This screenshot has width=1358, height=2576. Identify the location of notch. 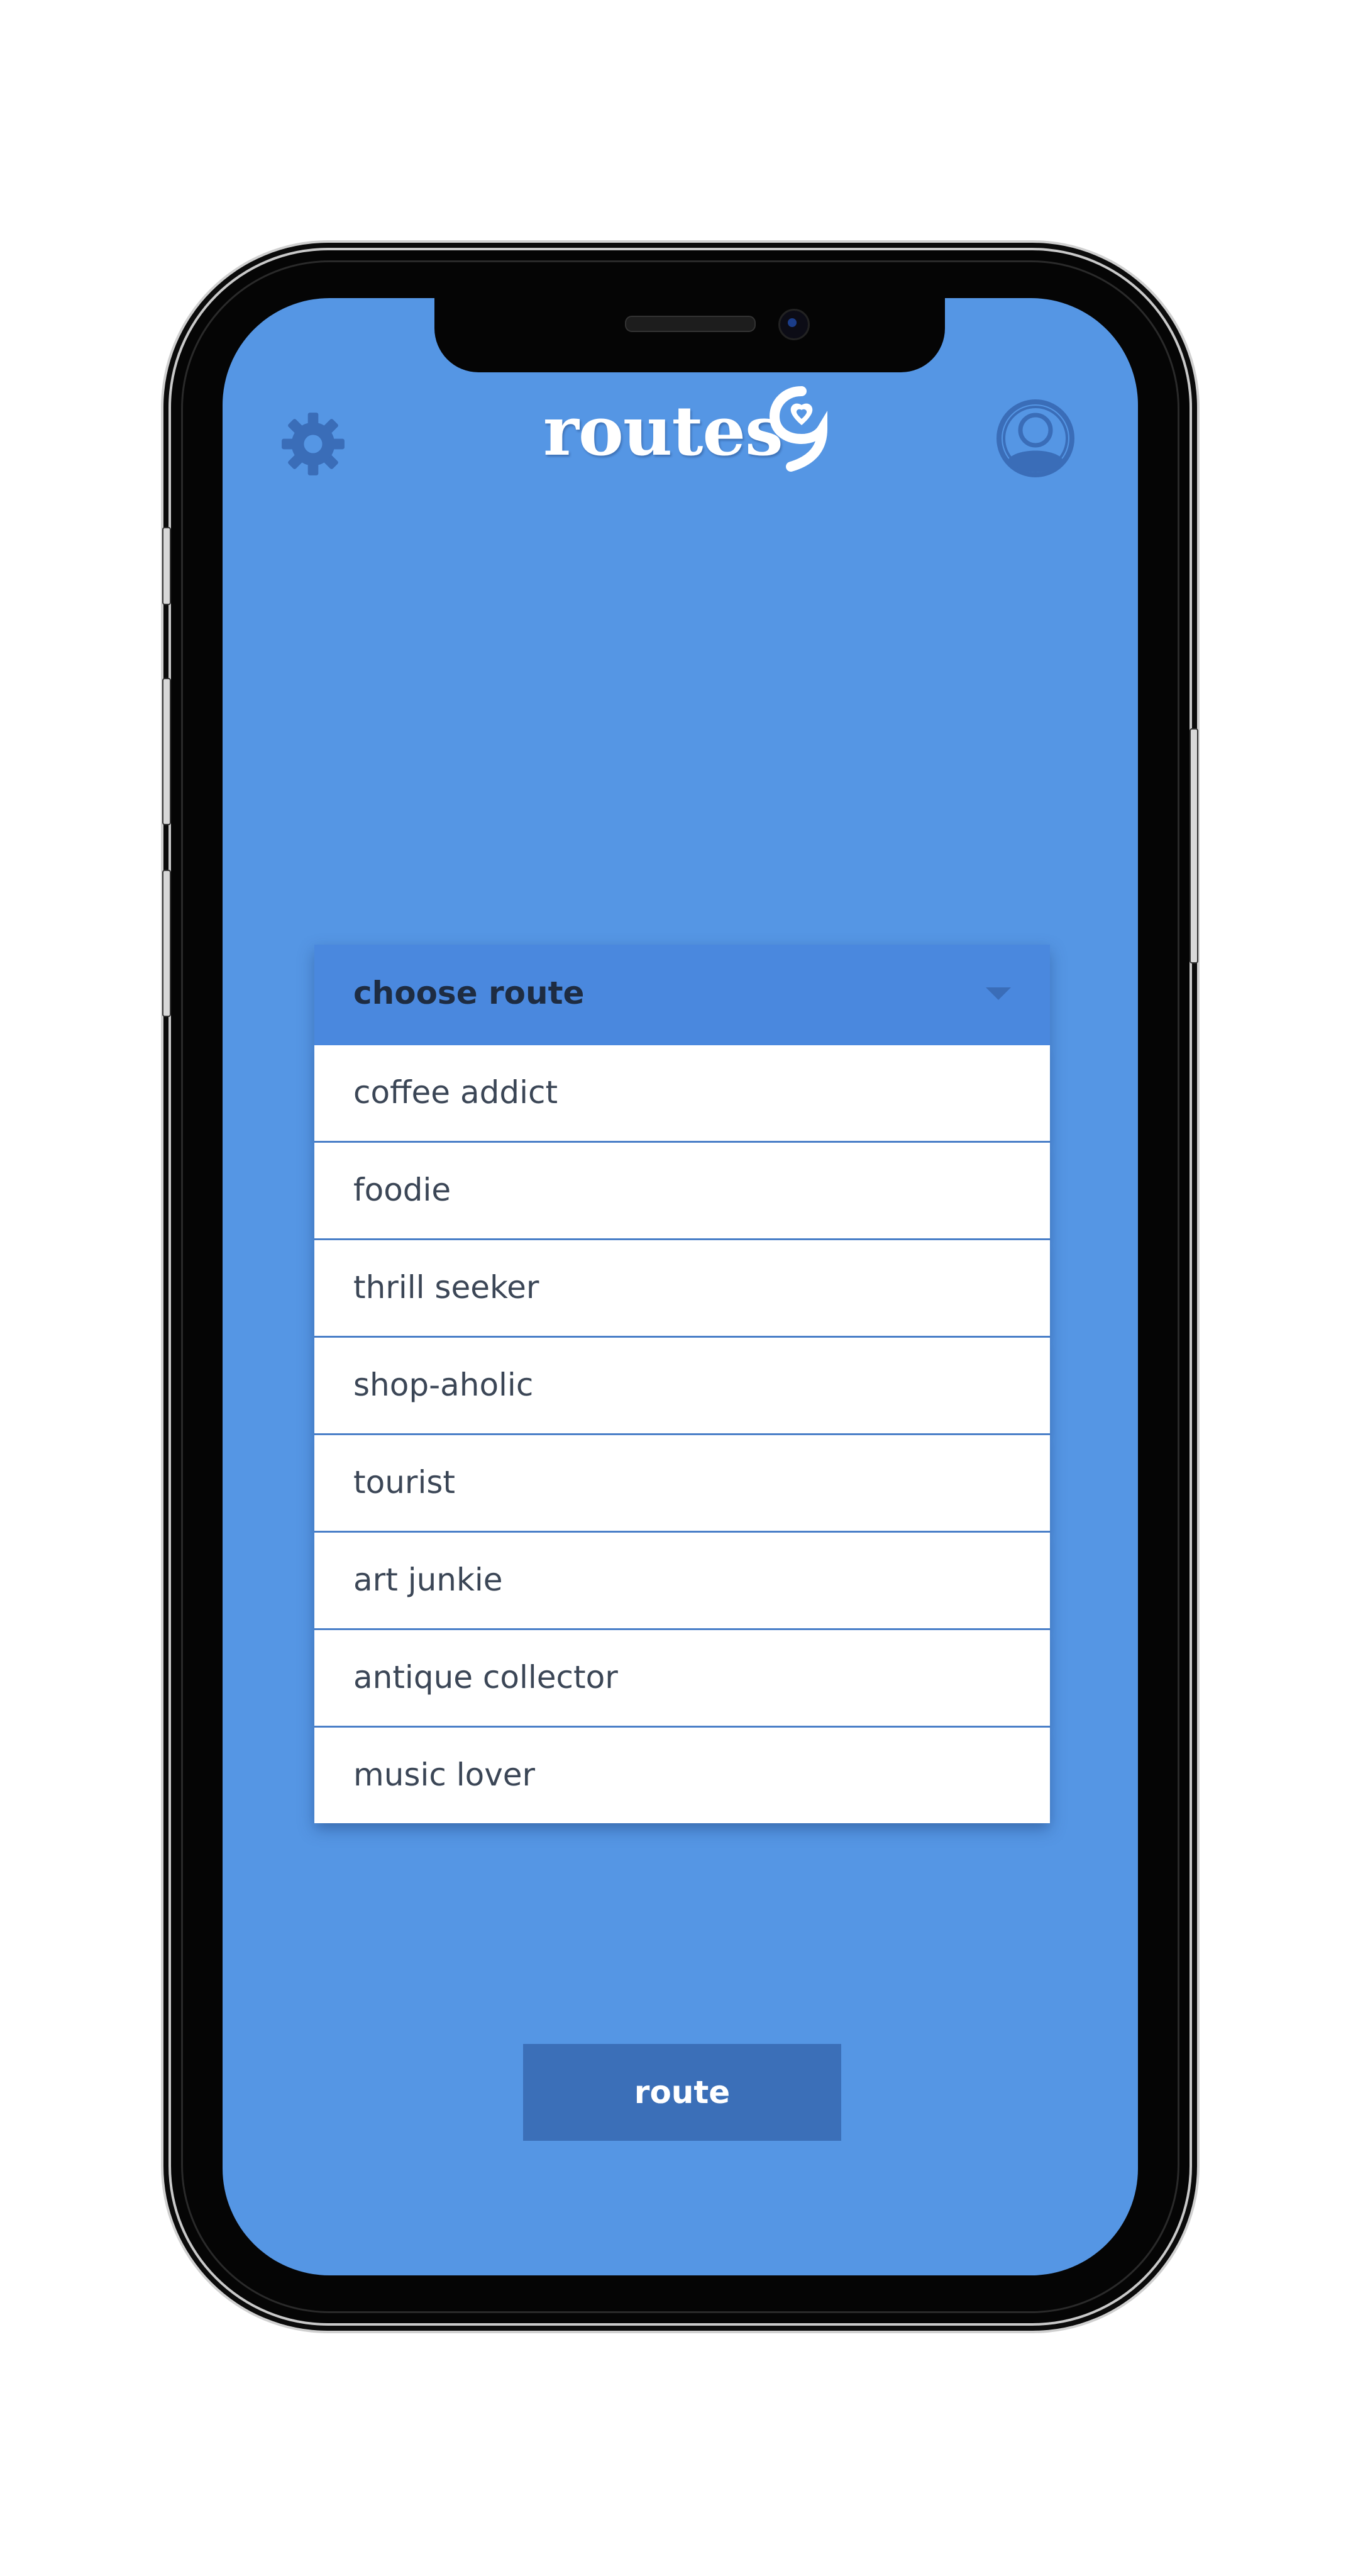
(689, 335).